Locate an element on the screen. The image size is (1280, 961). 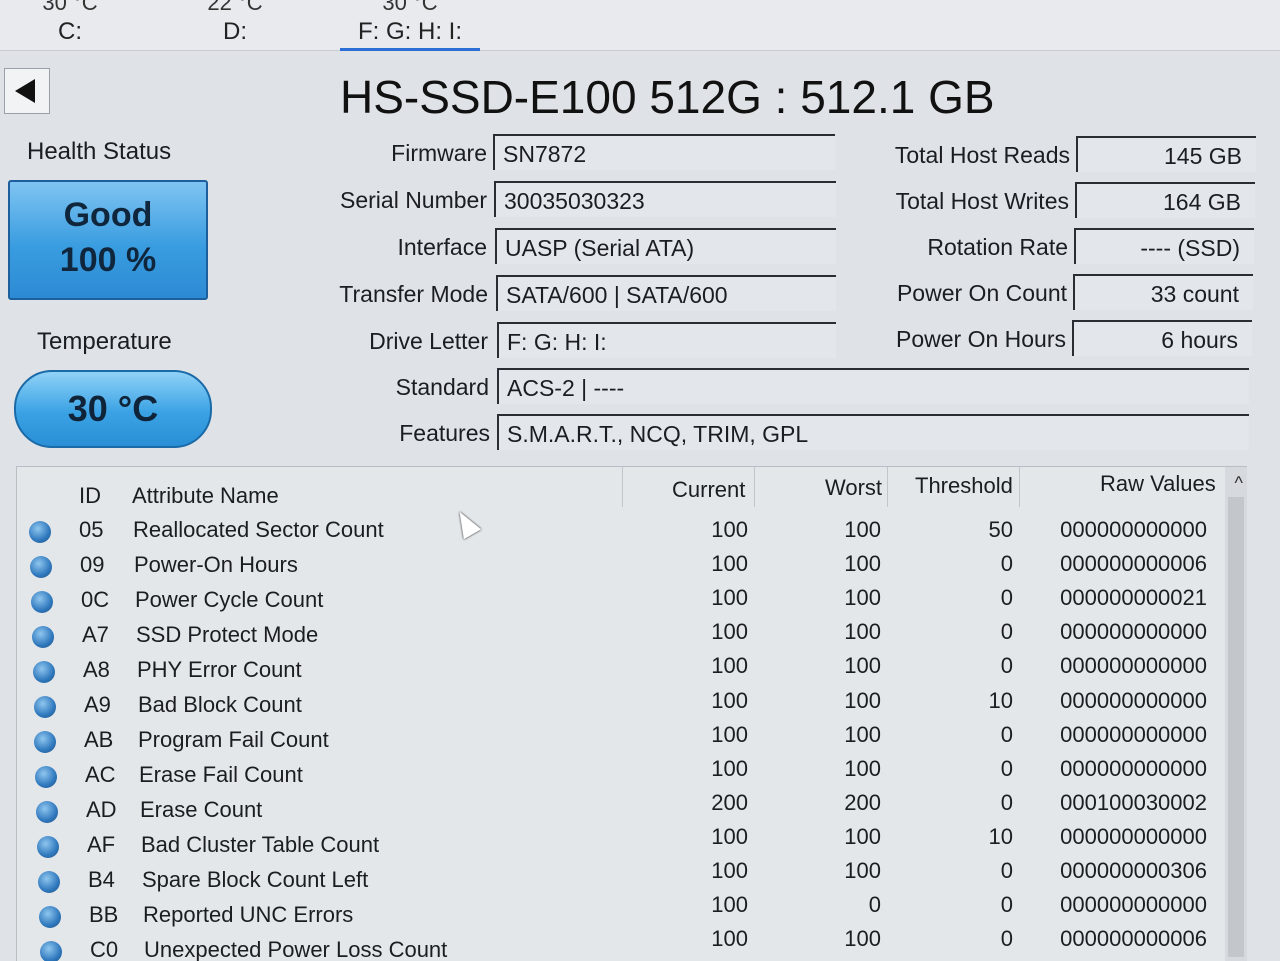
attribute-name: Erase Count is located at coordinates (201, 809).